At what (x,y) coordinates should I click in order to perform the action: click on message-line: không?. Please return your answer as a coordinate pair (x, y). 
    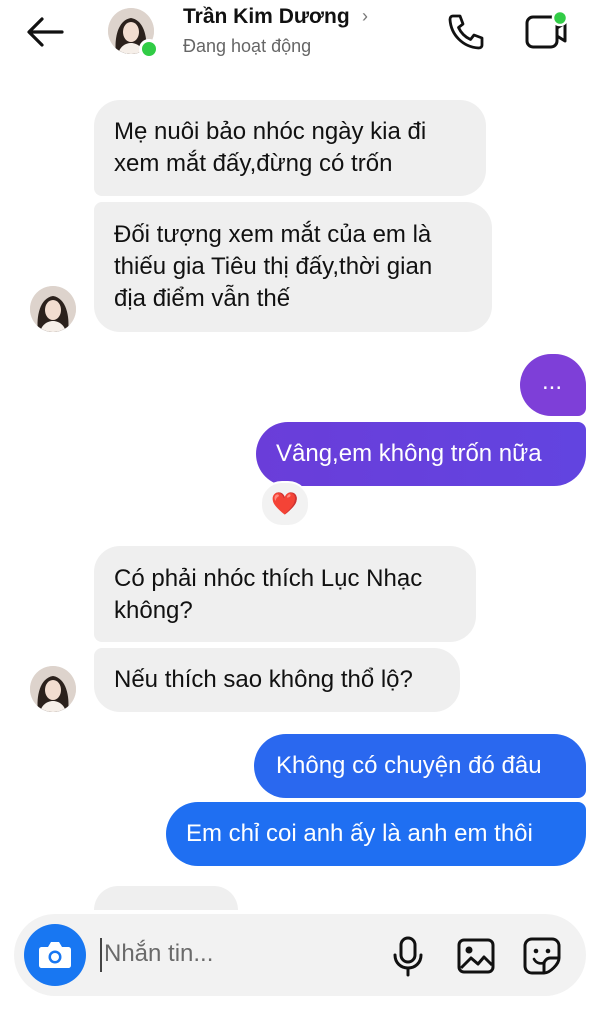
    Looking at the image, I should click on (153, 610).